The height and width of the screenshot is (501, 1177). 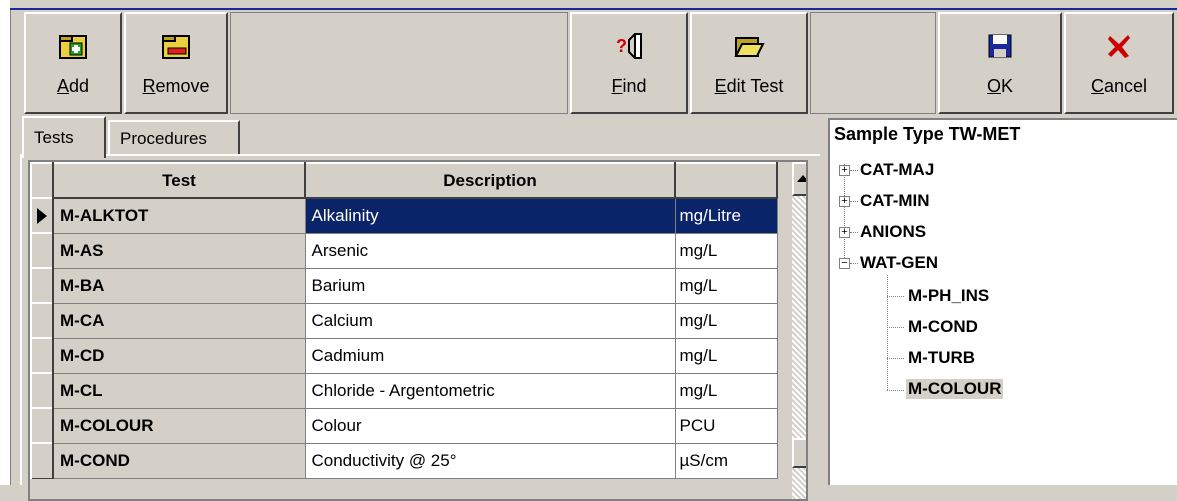 I want to click on tree-node-wat-gen: WAT-GEN, so click(x=899, y=263).